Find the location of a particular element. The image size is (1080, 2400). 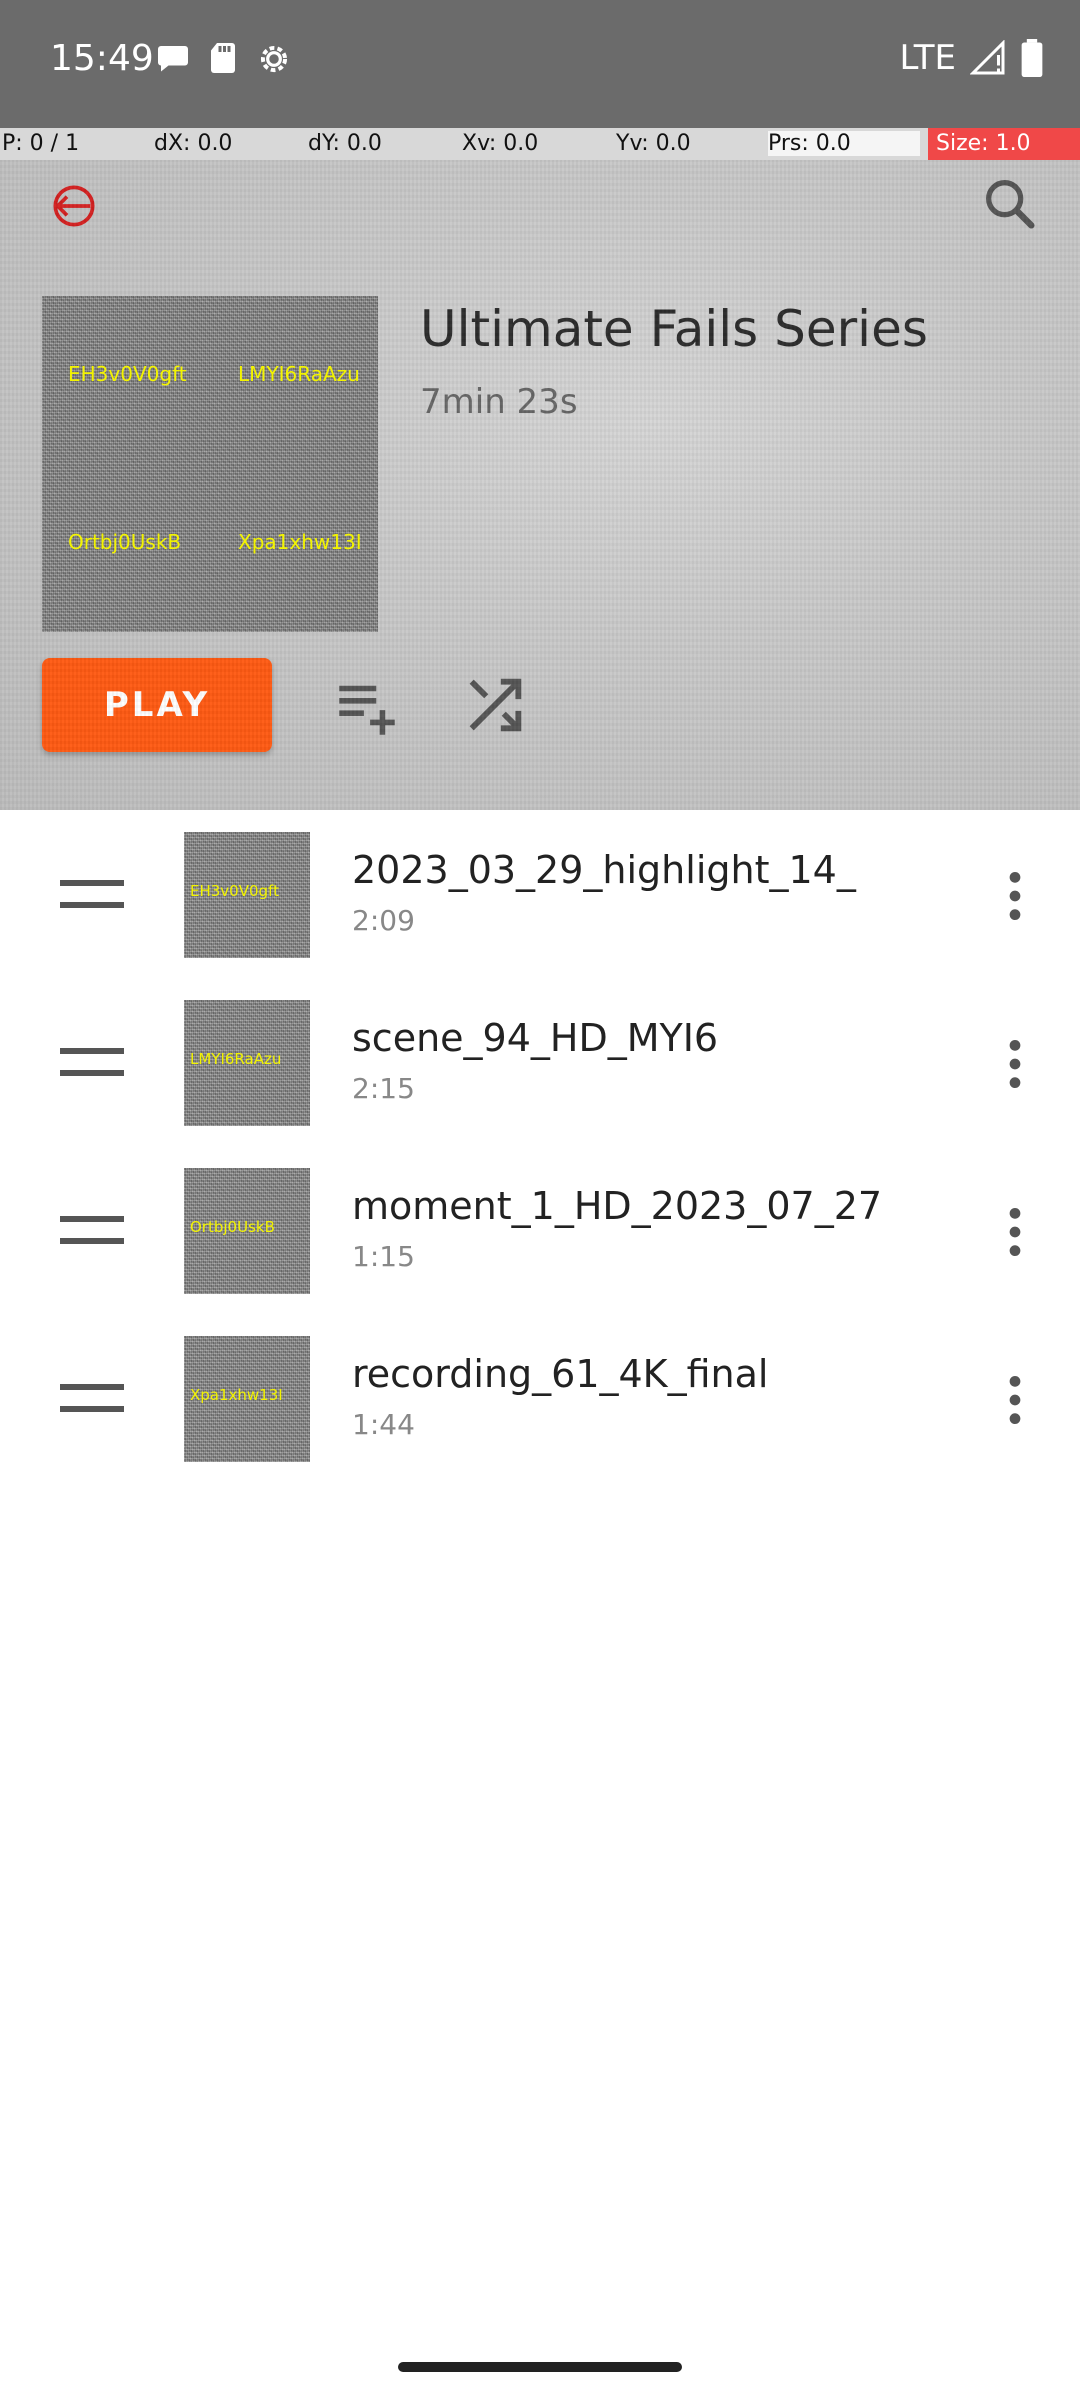

pointer-pressure: Prs: 0.0 is located at coordinates (844, 143).